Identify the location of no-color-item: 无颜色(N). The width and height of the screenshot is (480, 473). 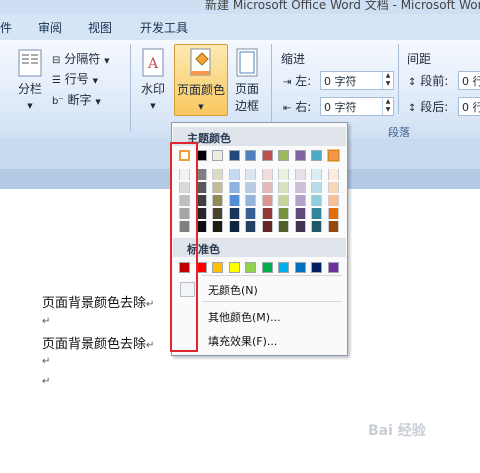
(259, 289).